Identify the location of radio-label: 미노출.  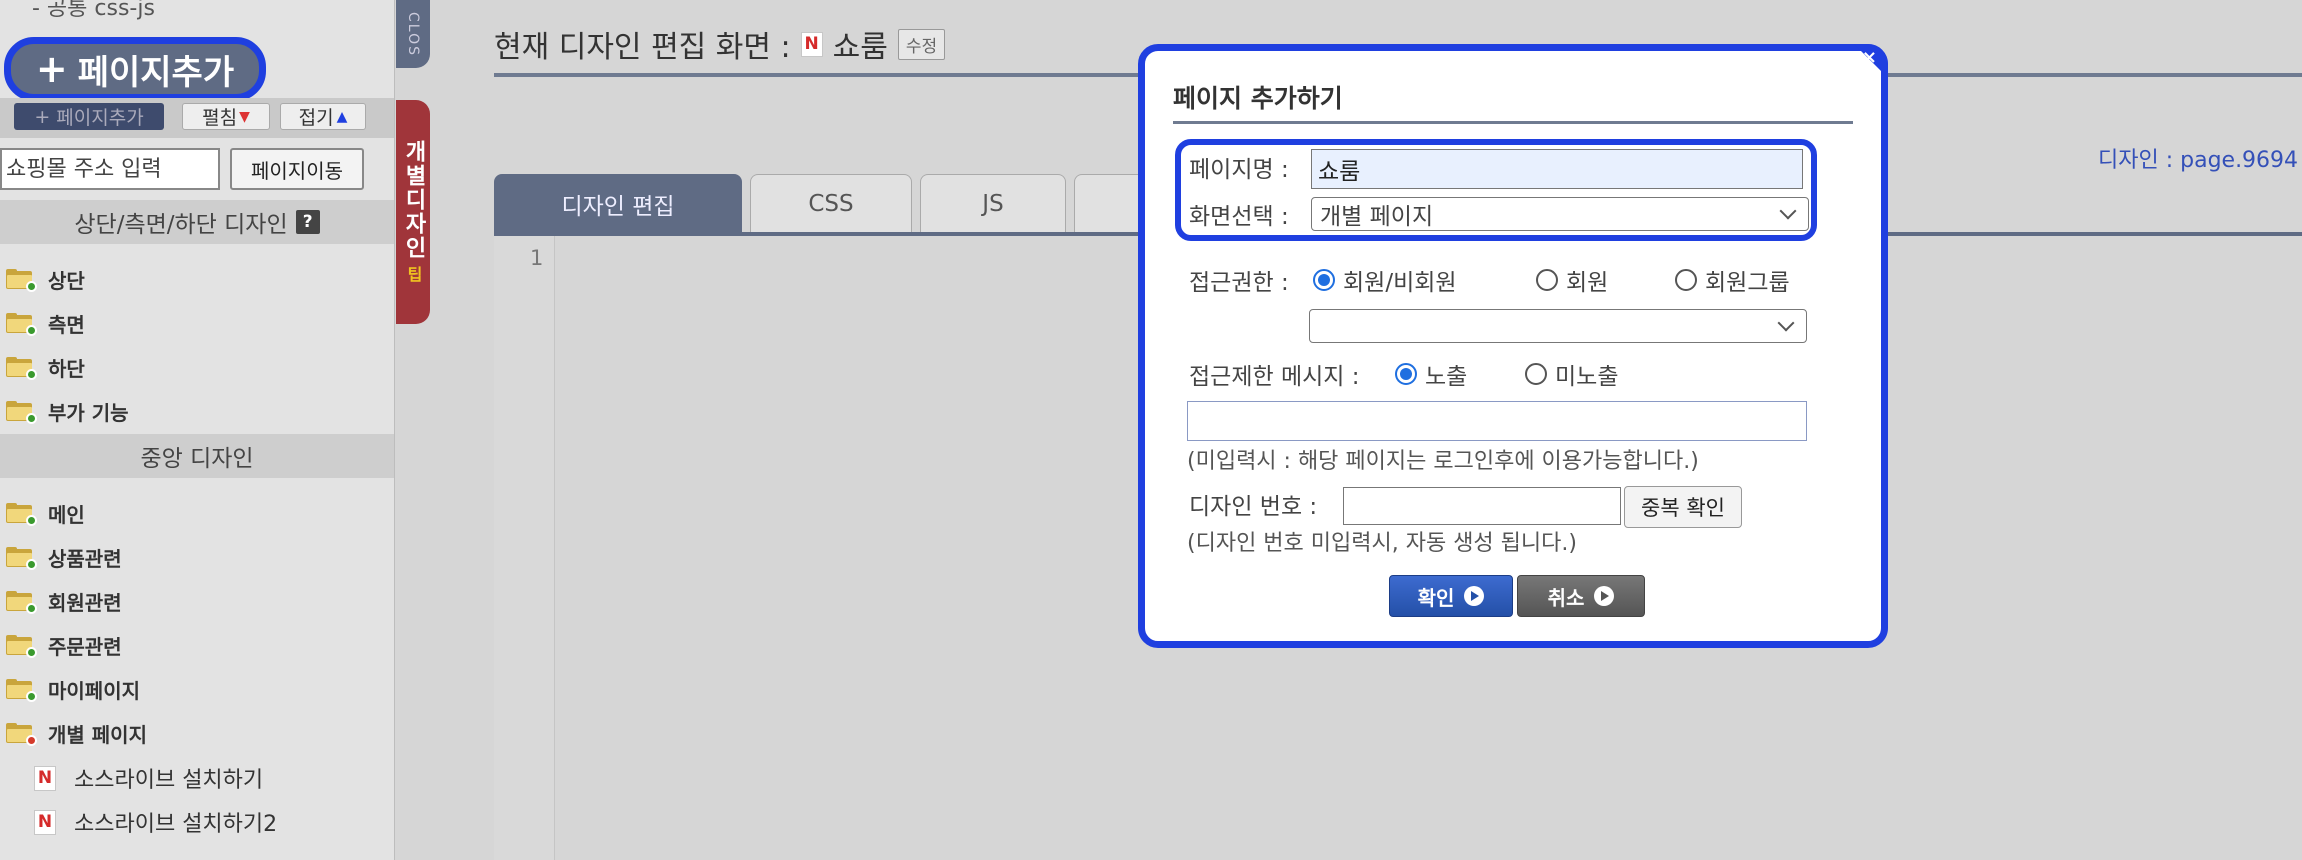
(1587, 377).